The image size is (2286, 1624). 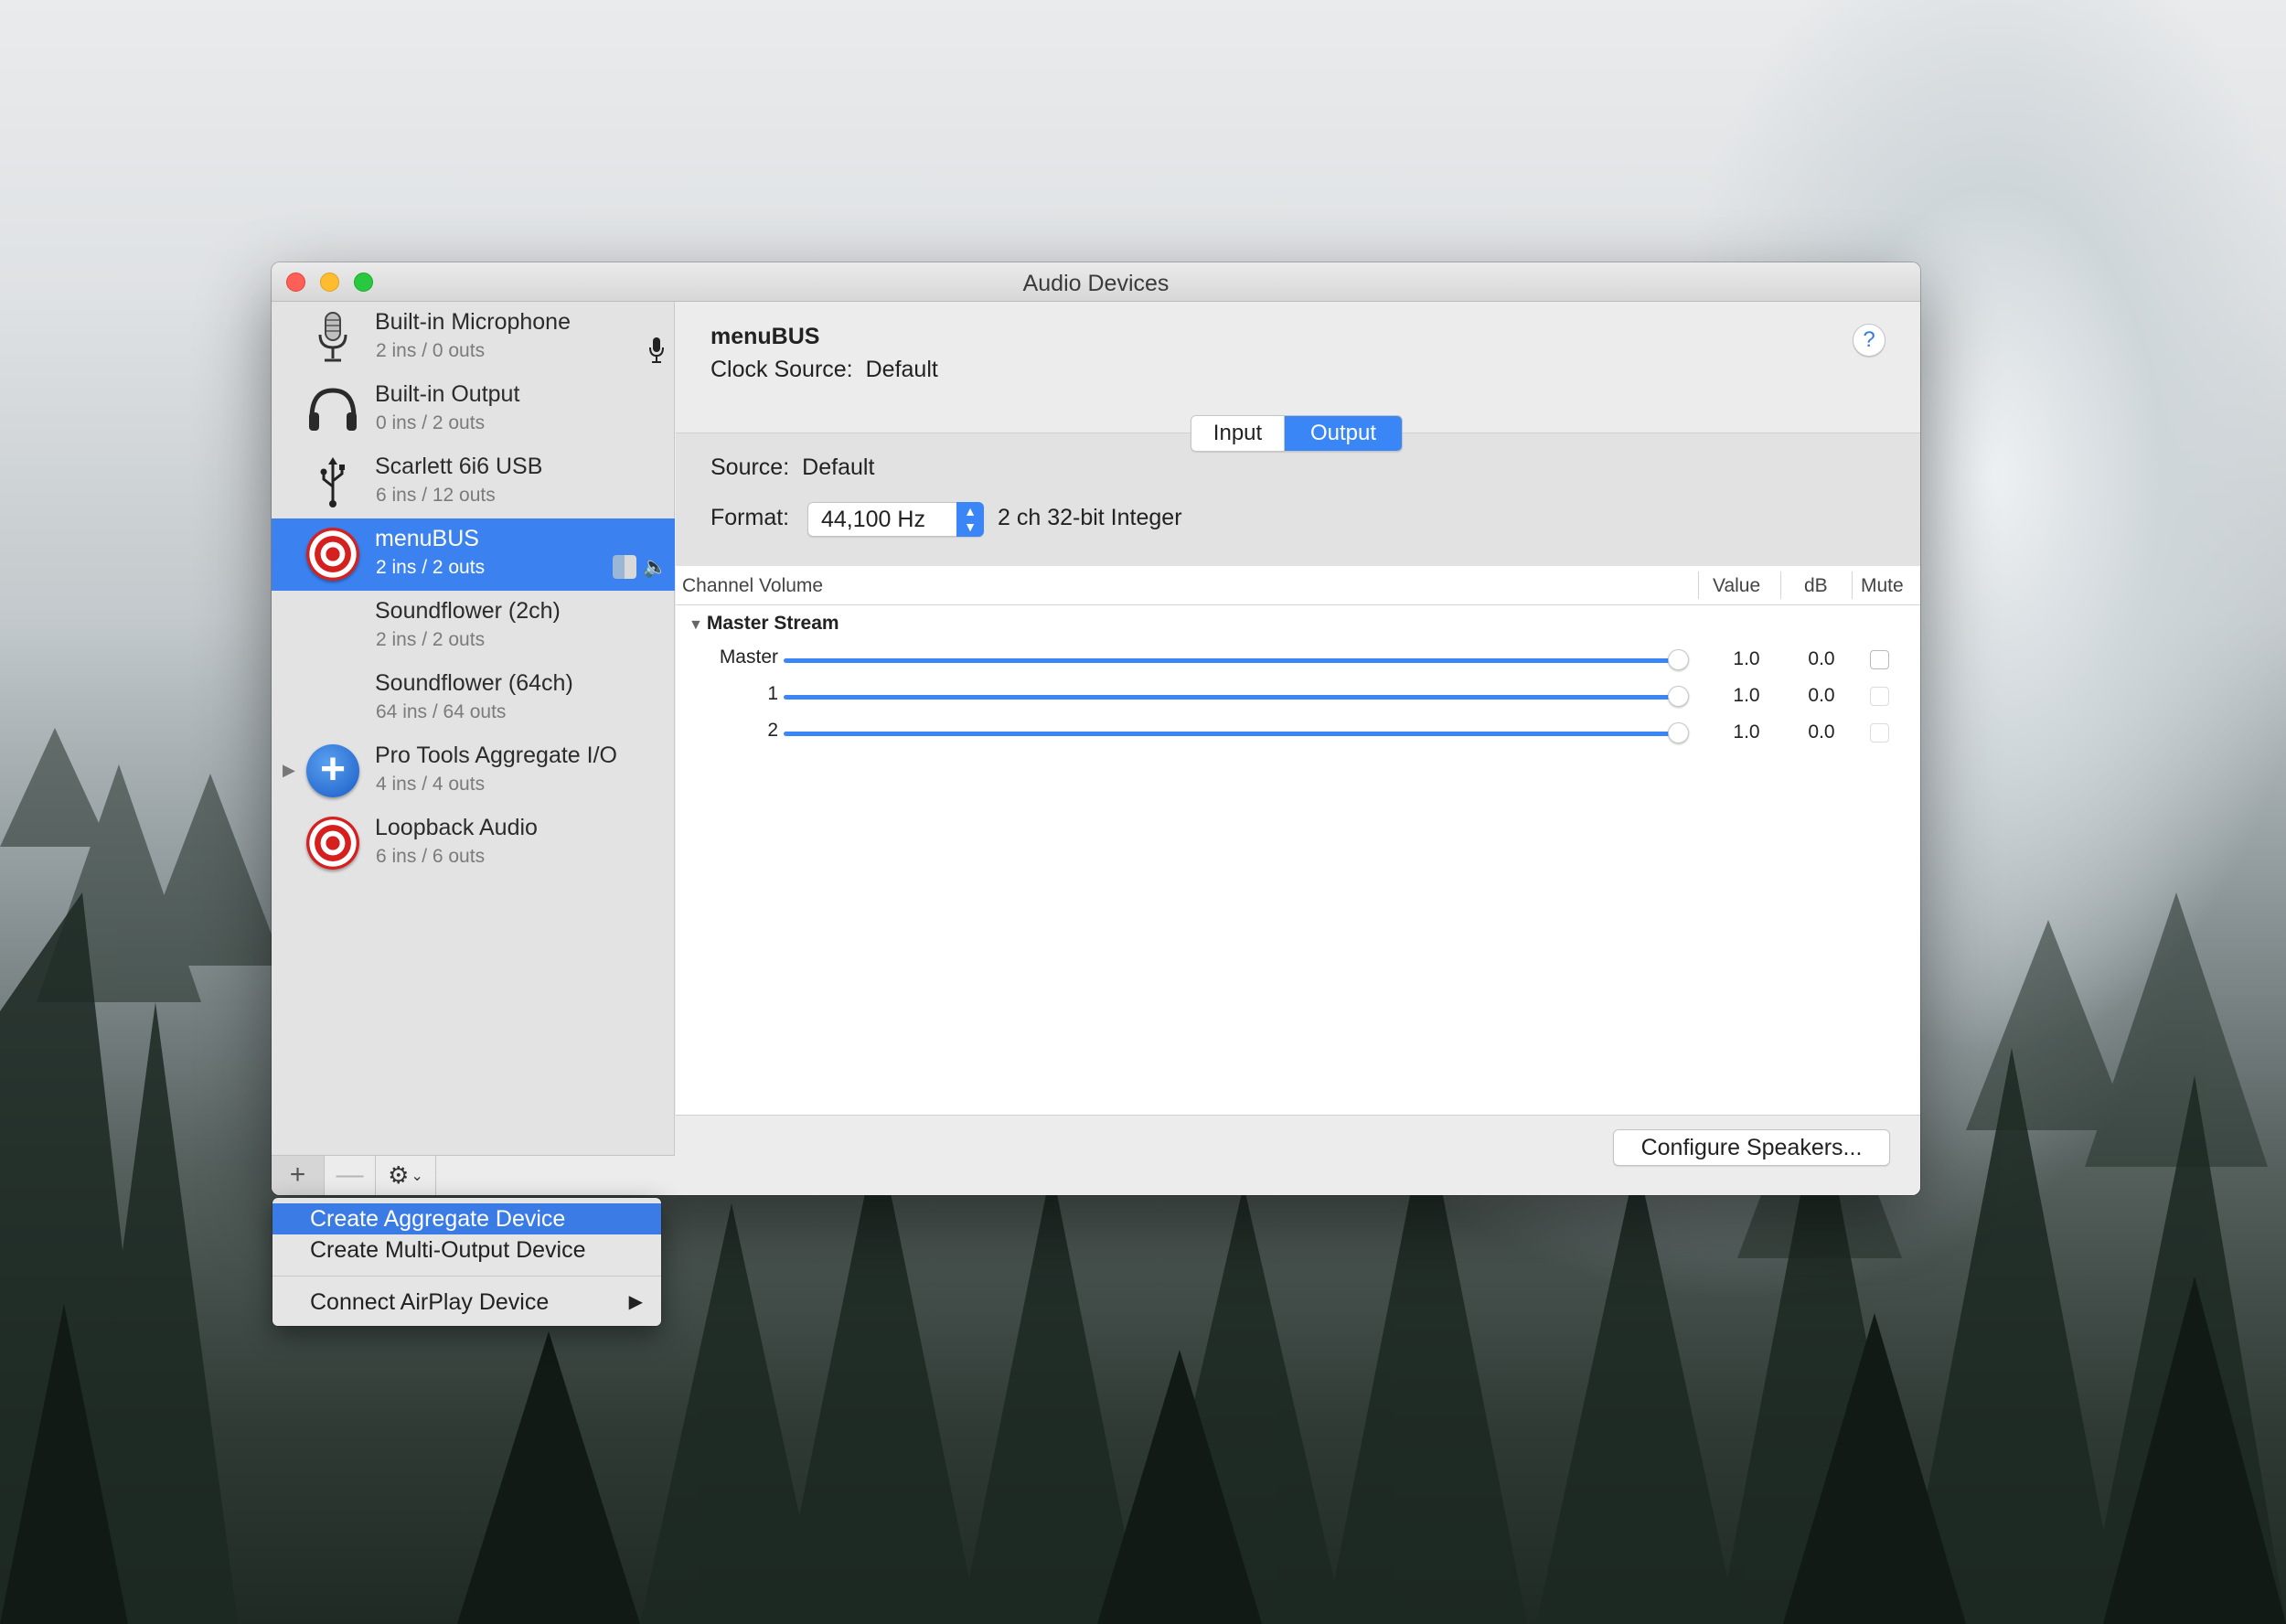 What do you see at coordinates (474, 699) in the screenshot?
I see `device-item-soundflower-64ch: Soundflower (64ch) 64 ins / 64 outs` at bounding box center [474, 699].